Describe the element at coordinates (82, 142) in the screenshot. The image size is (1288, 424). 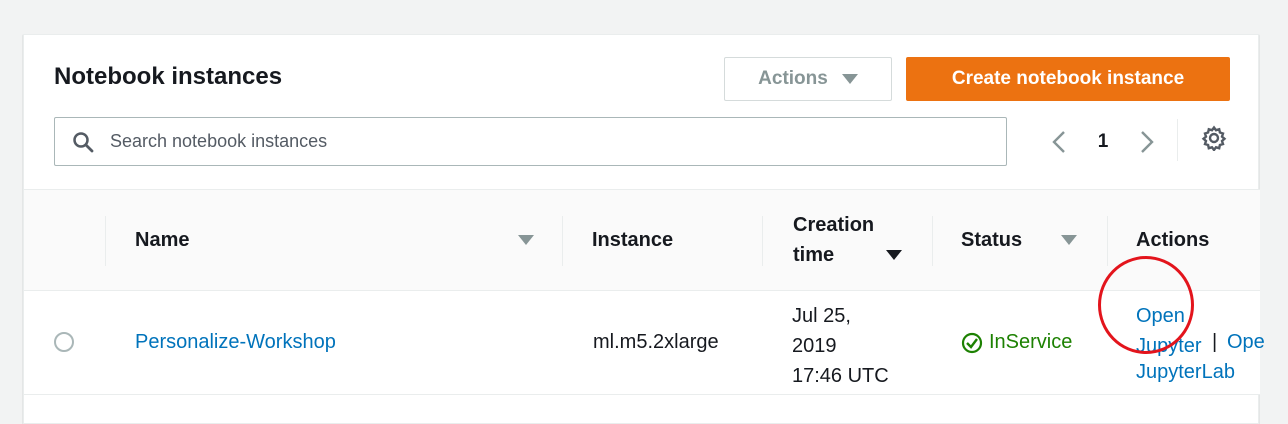
I see `search-icon` at that location.